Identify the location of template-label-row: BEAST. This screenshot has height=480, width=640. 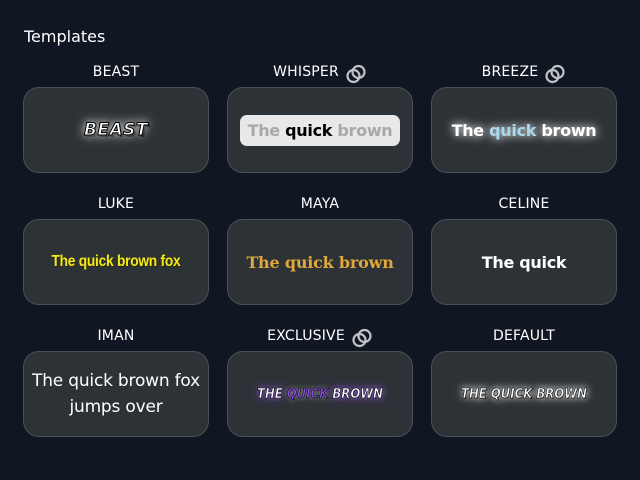
(116, 72).